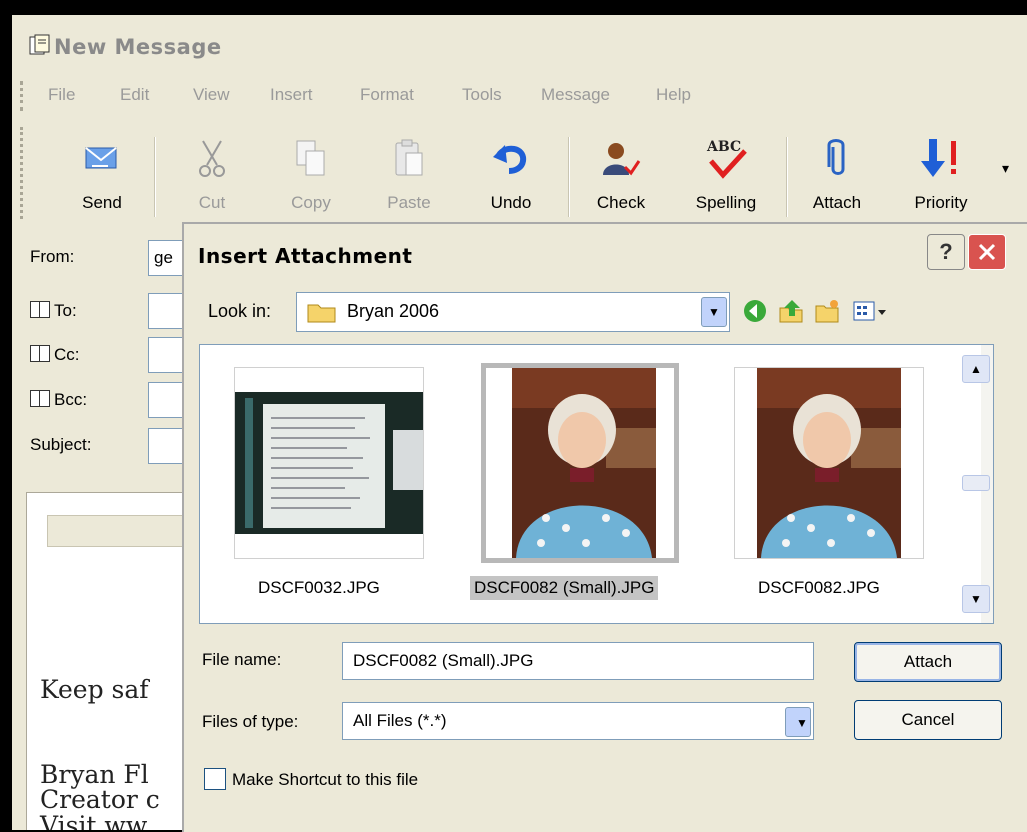 The image size is (1027, 832). Describe the element at coordinates (837, 202) in the screenshot. I see `attach-label: Attach` at that location.